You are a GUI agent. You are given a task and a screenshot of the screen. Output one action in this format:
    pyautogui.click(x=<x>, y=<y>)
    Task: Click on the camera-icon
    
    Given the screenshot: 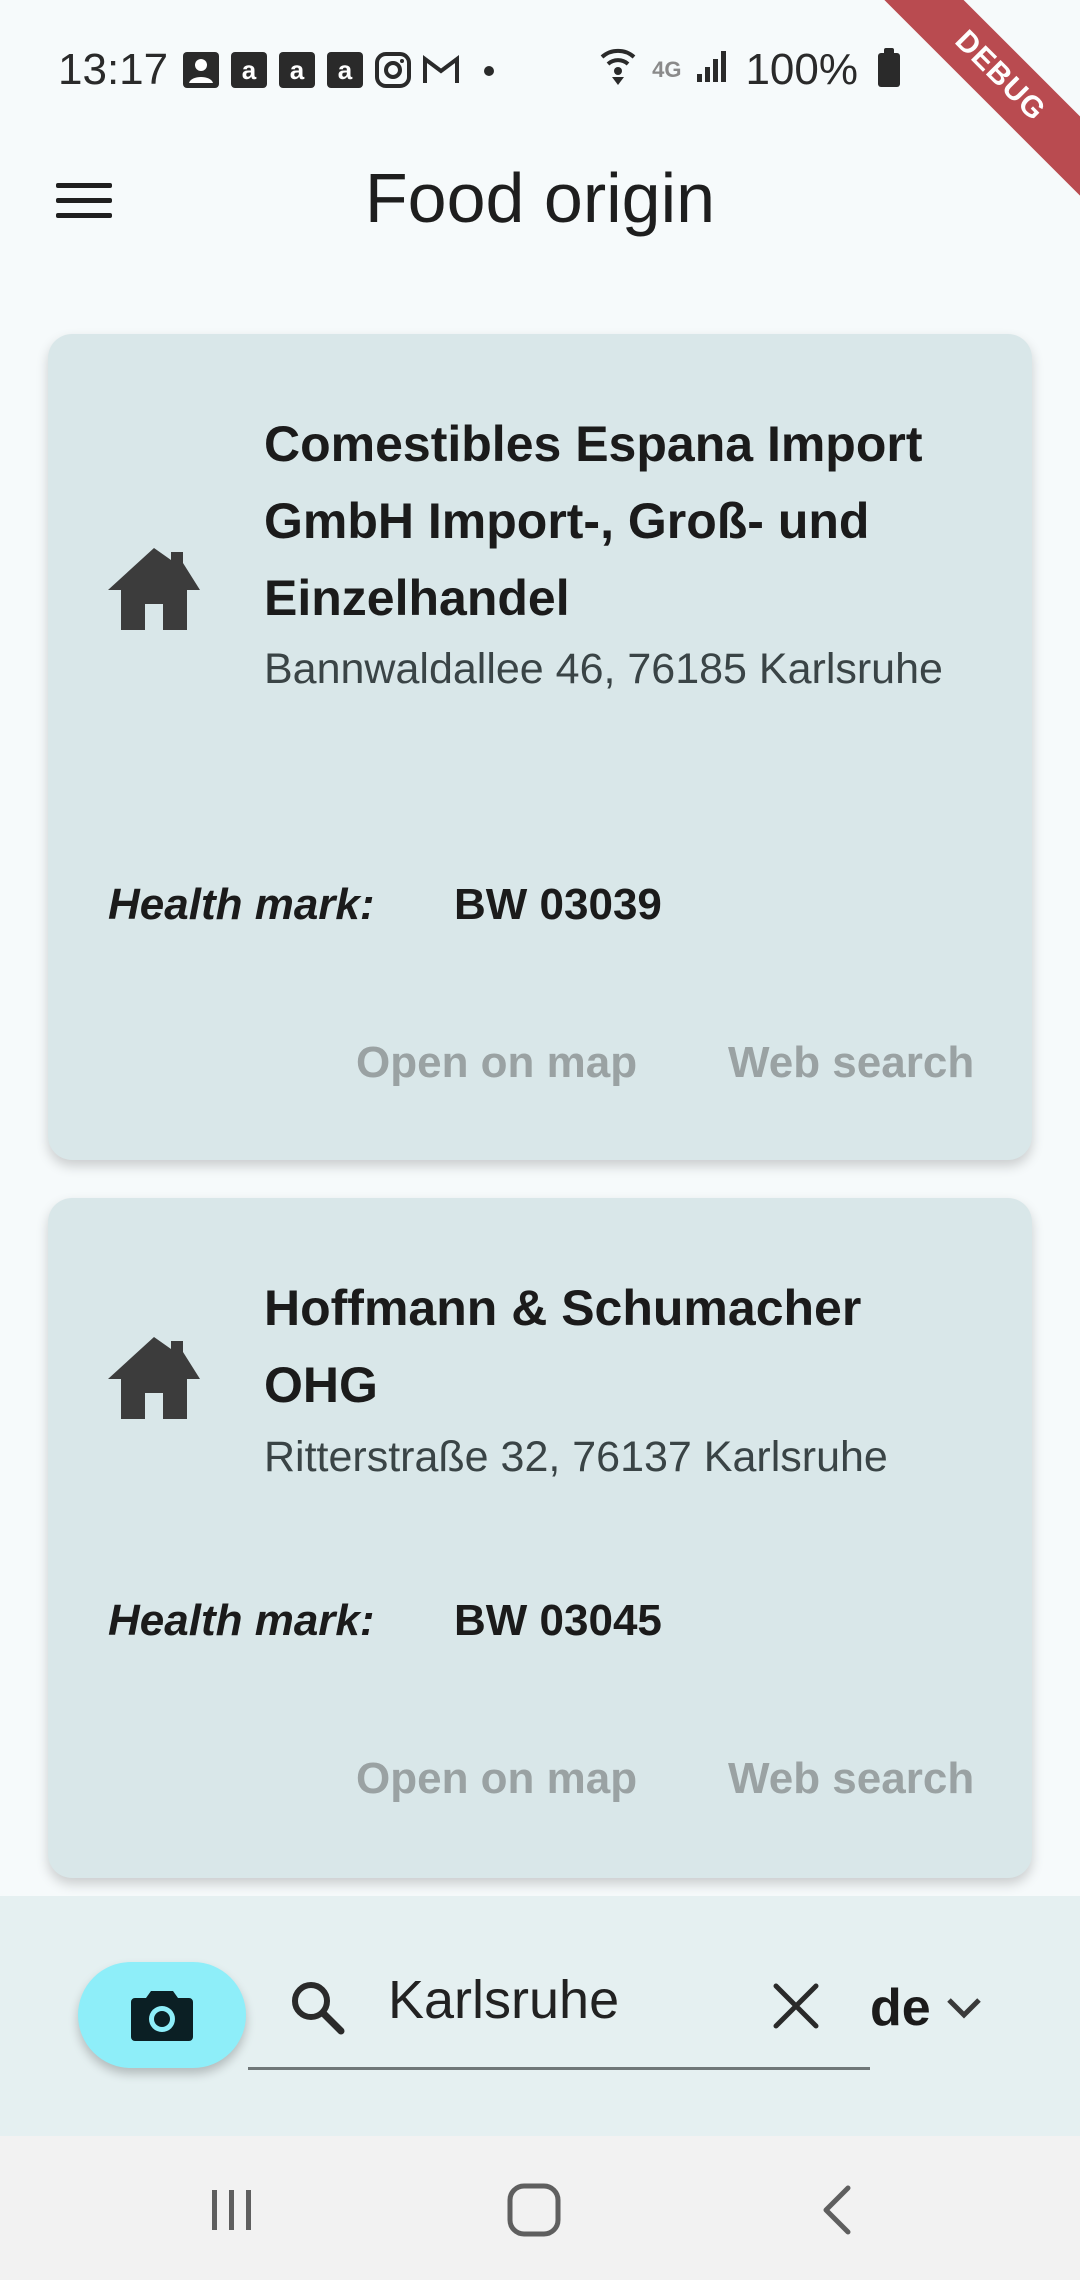 What is the action you would take?
    pyautogui.click(x=162, y=2016)
    